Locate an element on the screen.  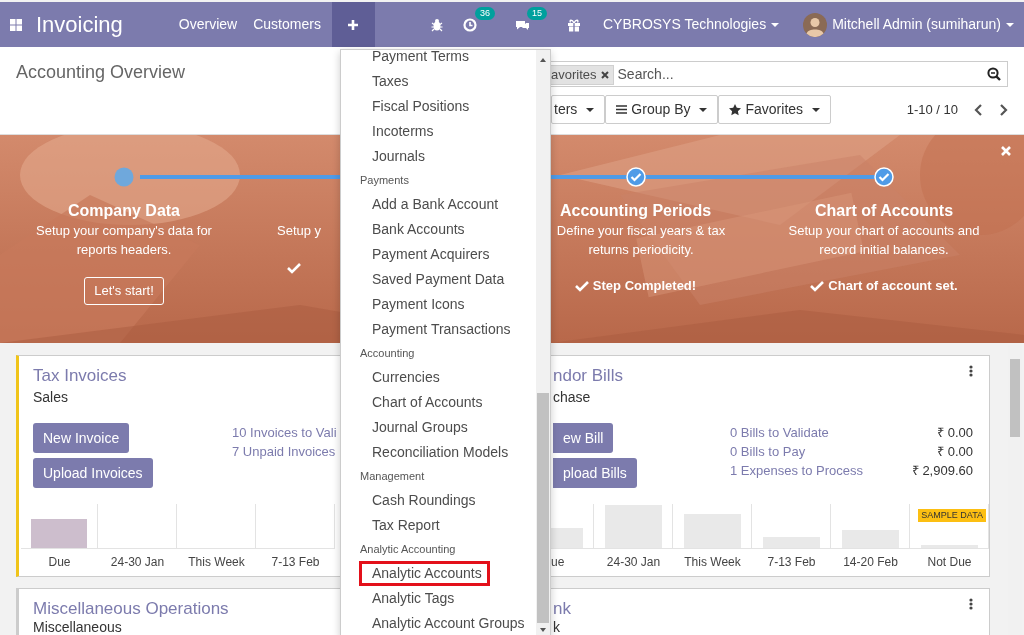
gift-icon is located at coordinates (574, 24).